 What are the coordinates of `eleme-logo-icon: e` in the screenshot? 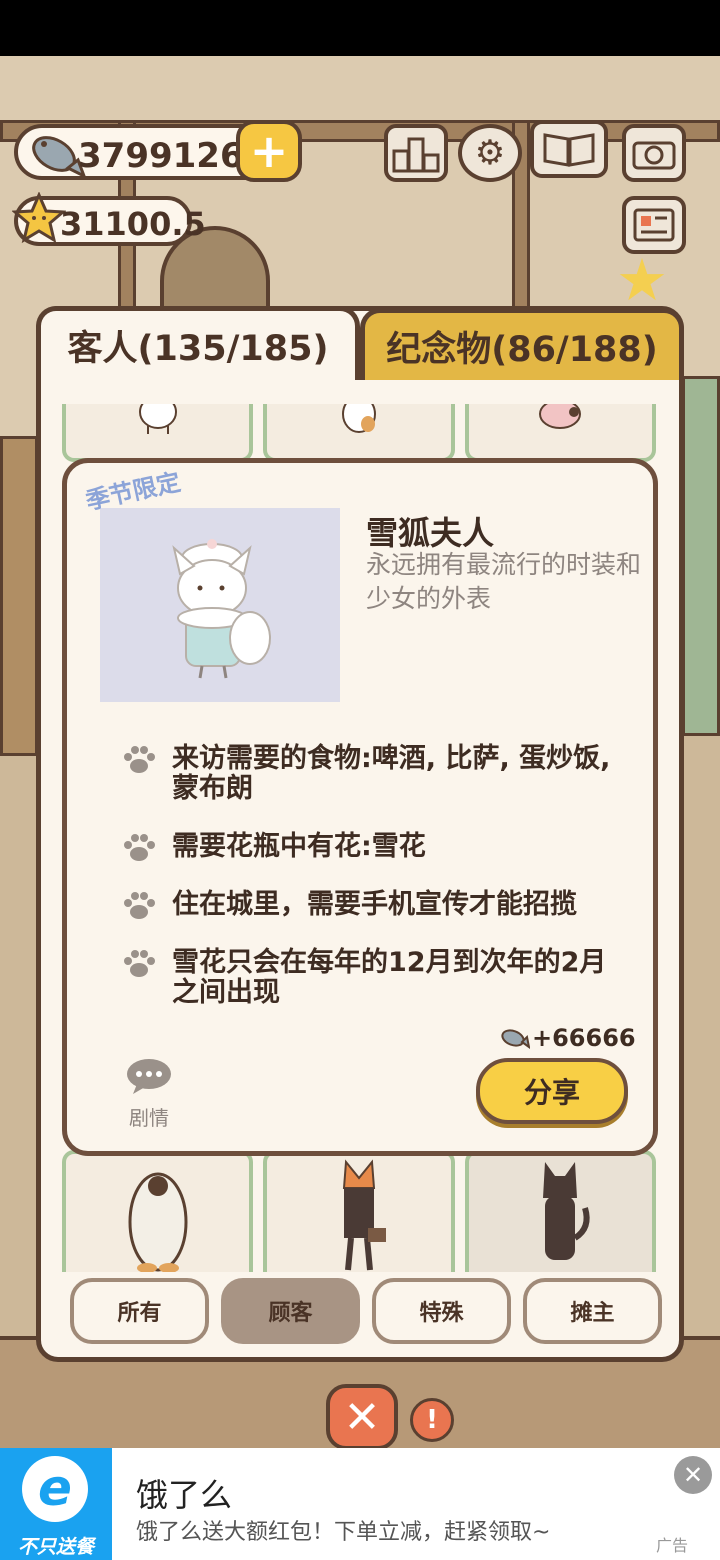 It's located at (55, 1489).